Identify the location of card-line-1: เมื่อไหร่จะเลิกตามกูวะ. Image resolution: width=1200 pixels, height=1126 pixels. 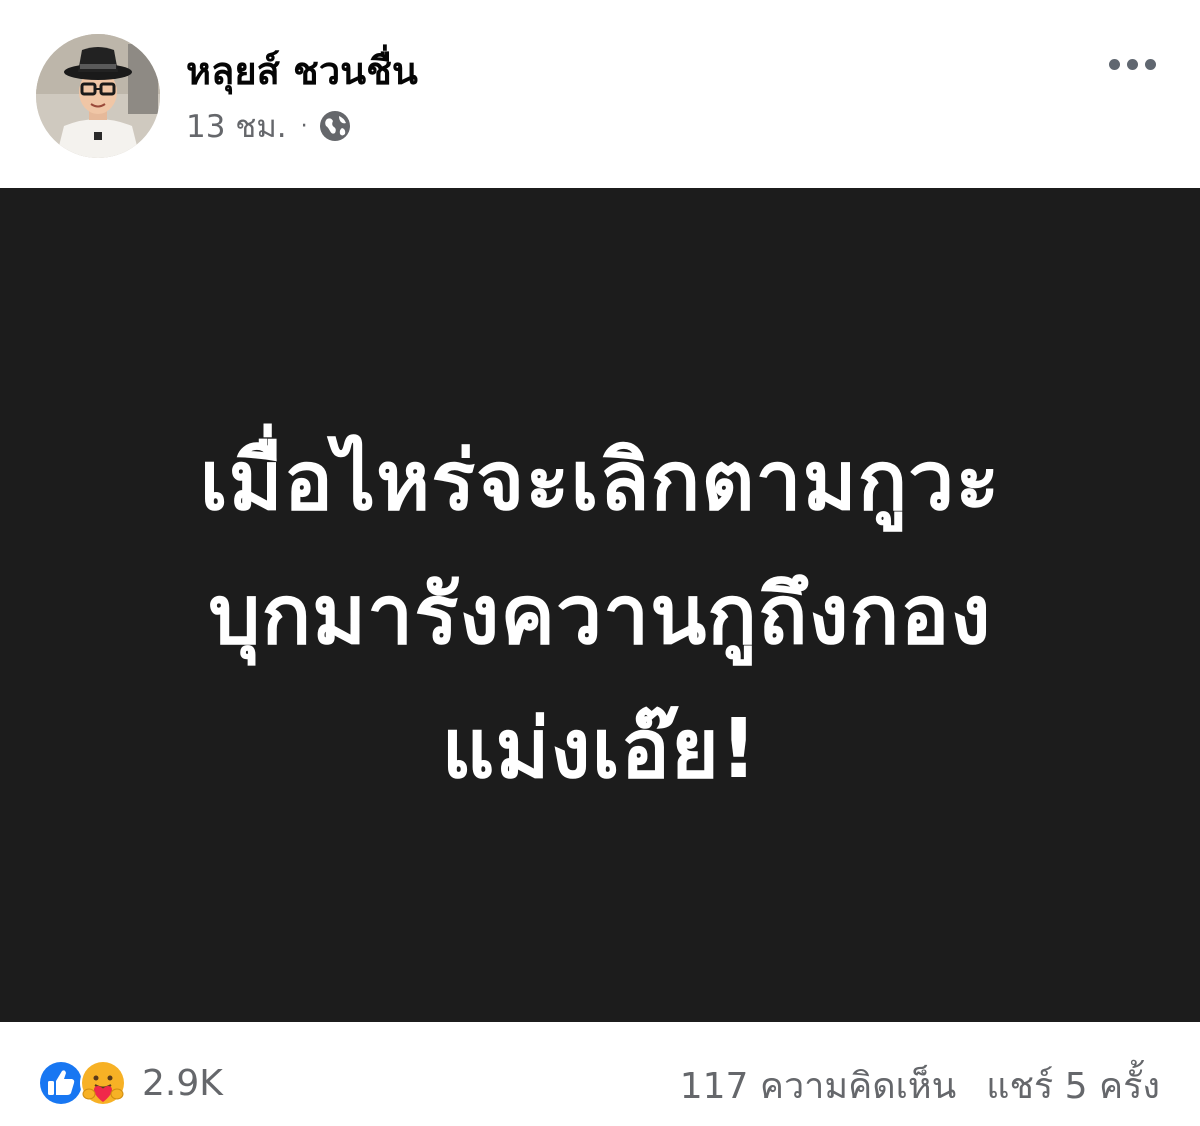
(600, 481).